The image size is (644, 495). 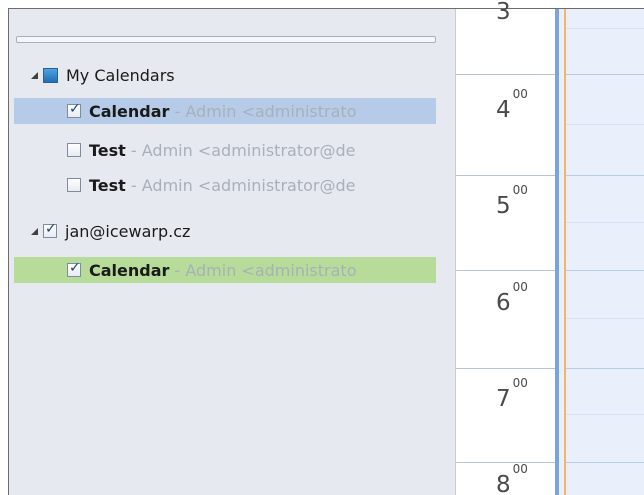 I want to click on window-top-border, so click(x=322, y=4).